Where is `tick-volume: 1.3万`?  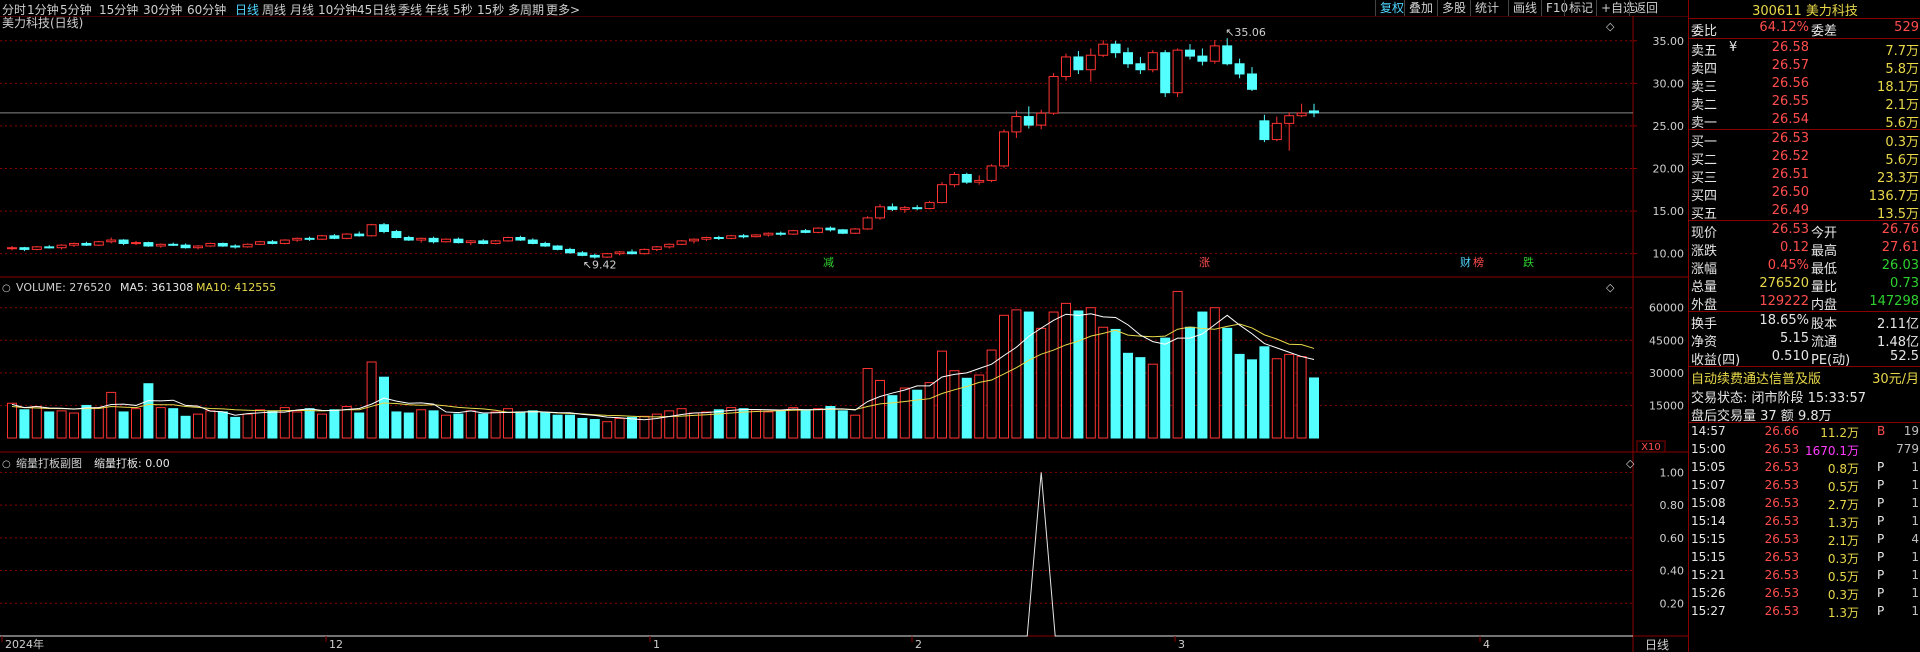 tick-volume: 1.3万 is located at coordinates (1843, 613).